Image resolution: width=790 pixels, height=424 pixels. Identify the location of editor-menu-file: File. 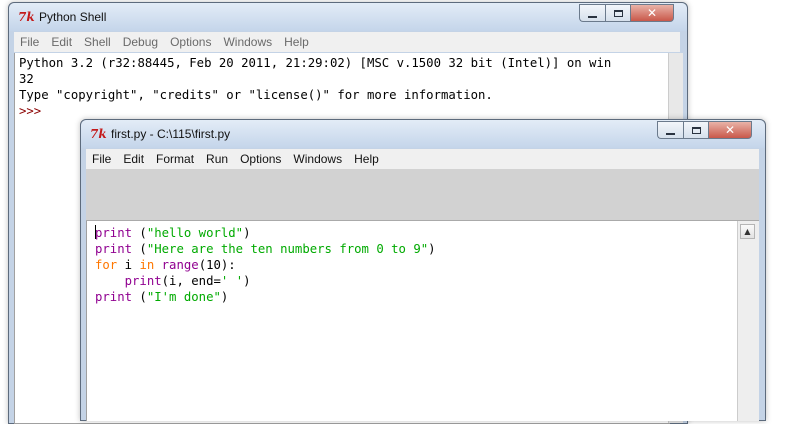
(101, 159).